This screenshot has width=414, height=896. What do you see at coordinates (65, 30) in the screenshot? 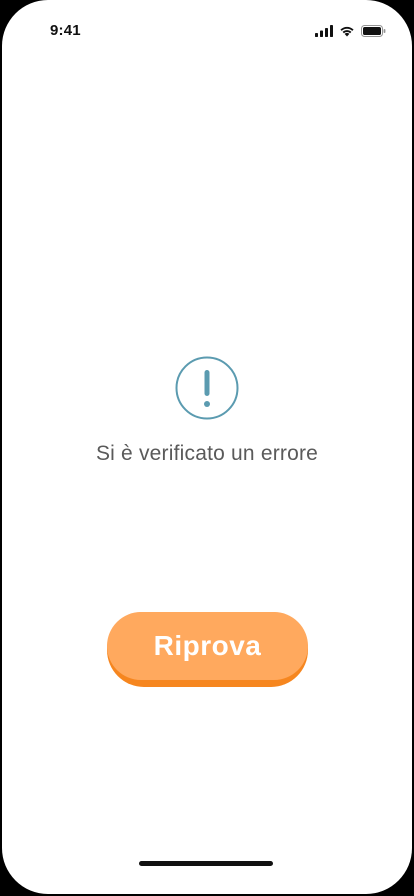
I see `status-time: 9:41` at bounding box center [65, 30].